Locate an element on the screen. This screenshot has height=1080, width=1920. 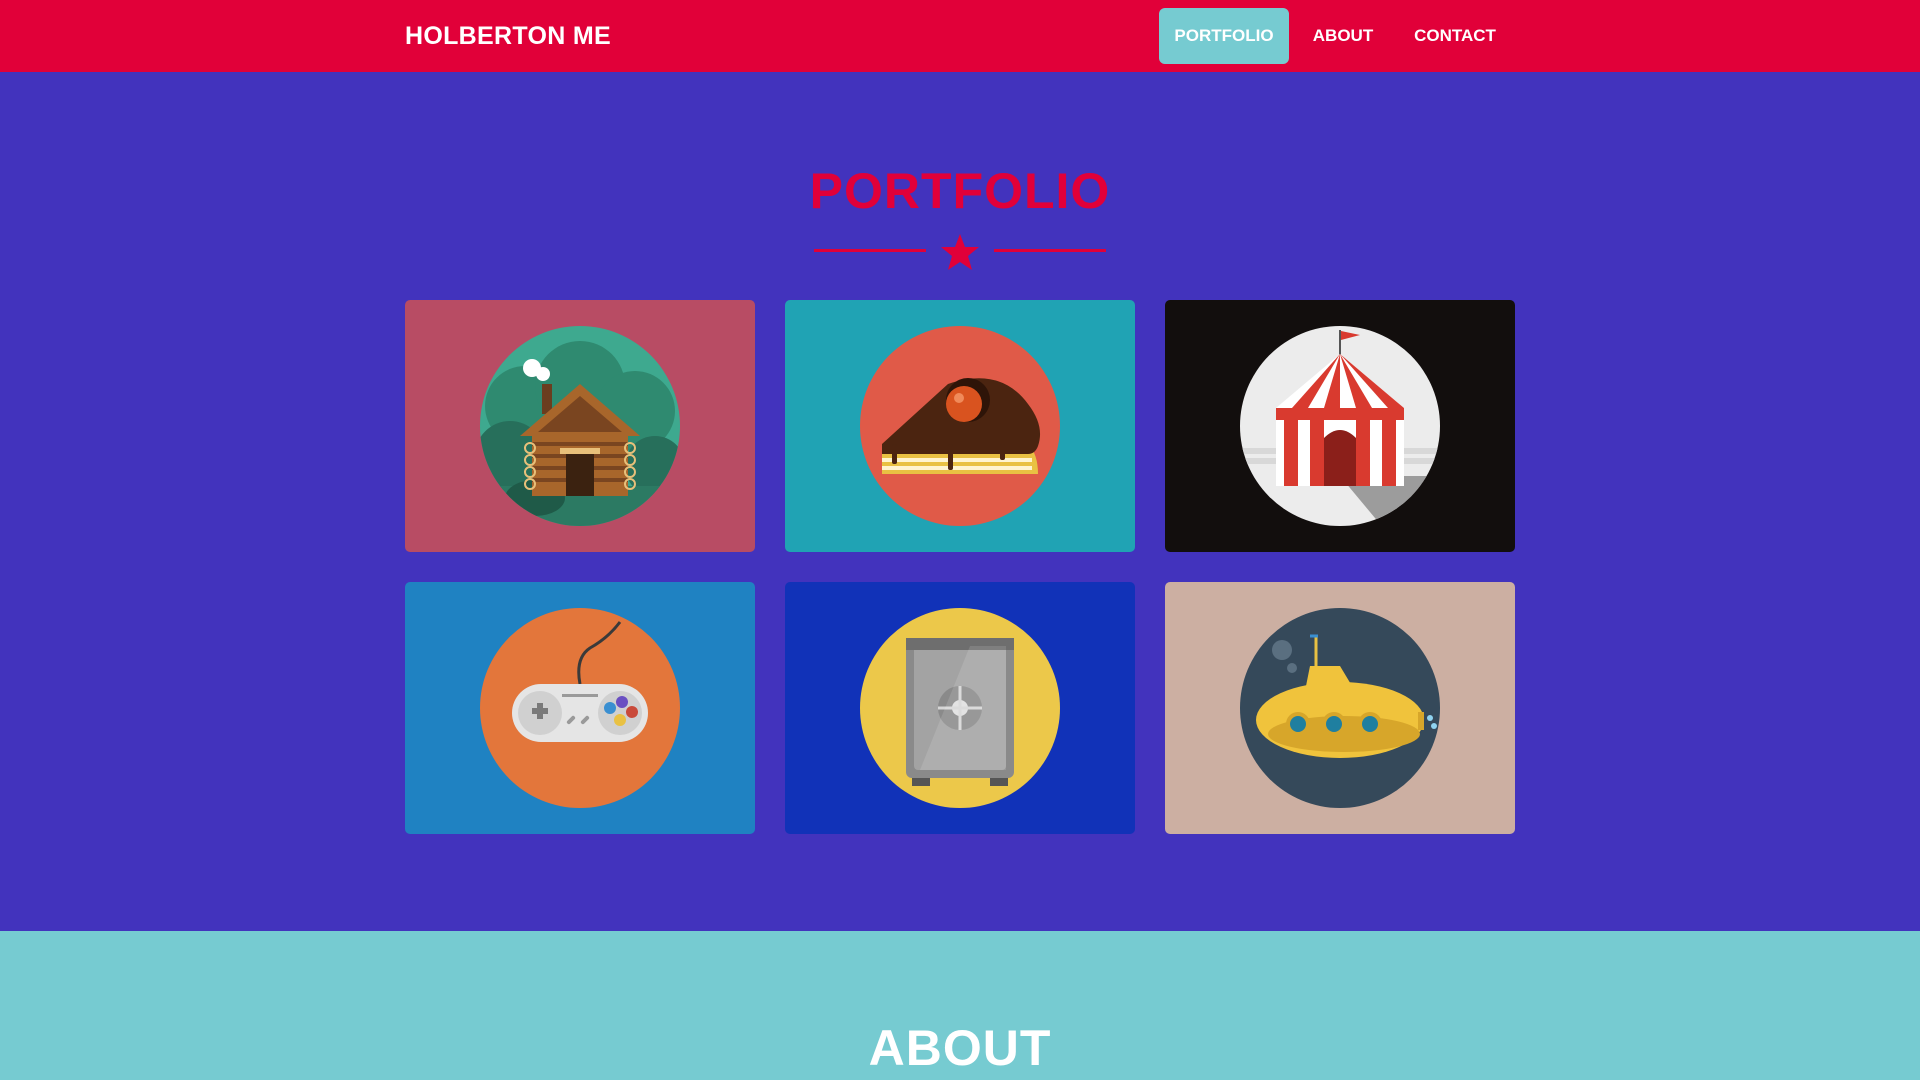
divider-line-left is located at coordinates (870, 250).